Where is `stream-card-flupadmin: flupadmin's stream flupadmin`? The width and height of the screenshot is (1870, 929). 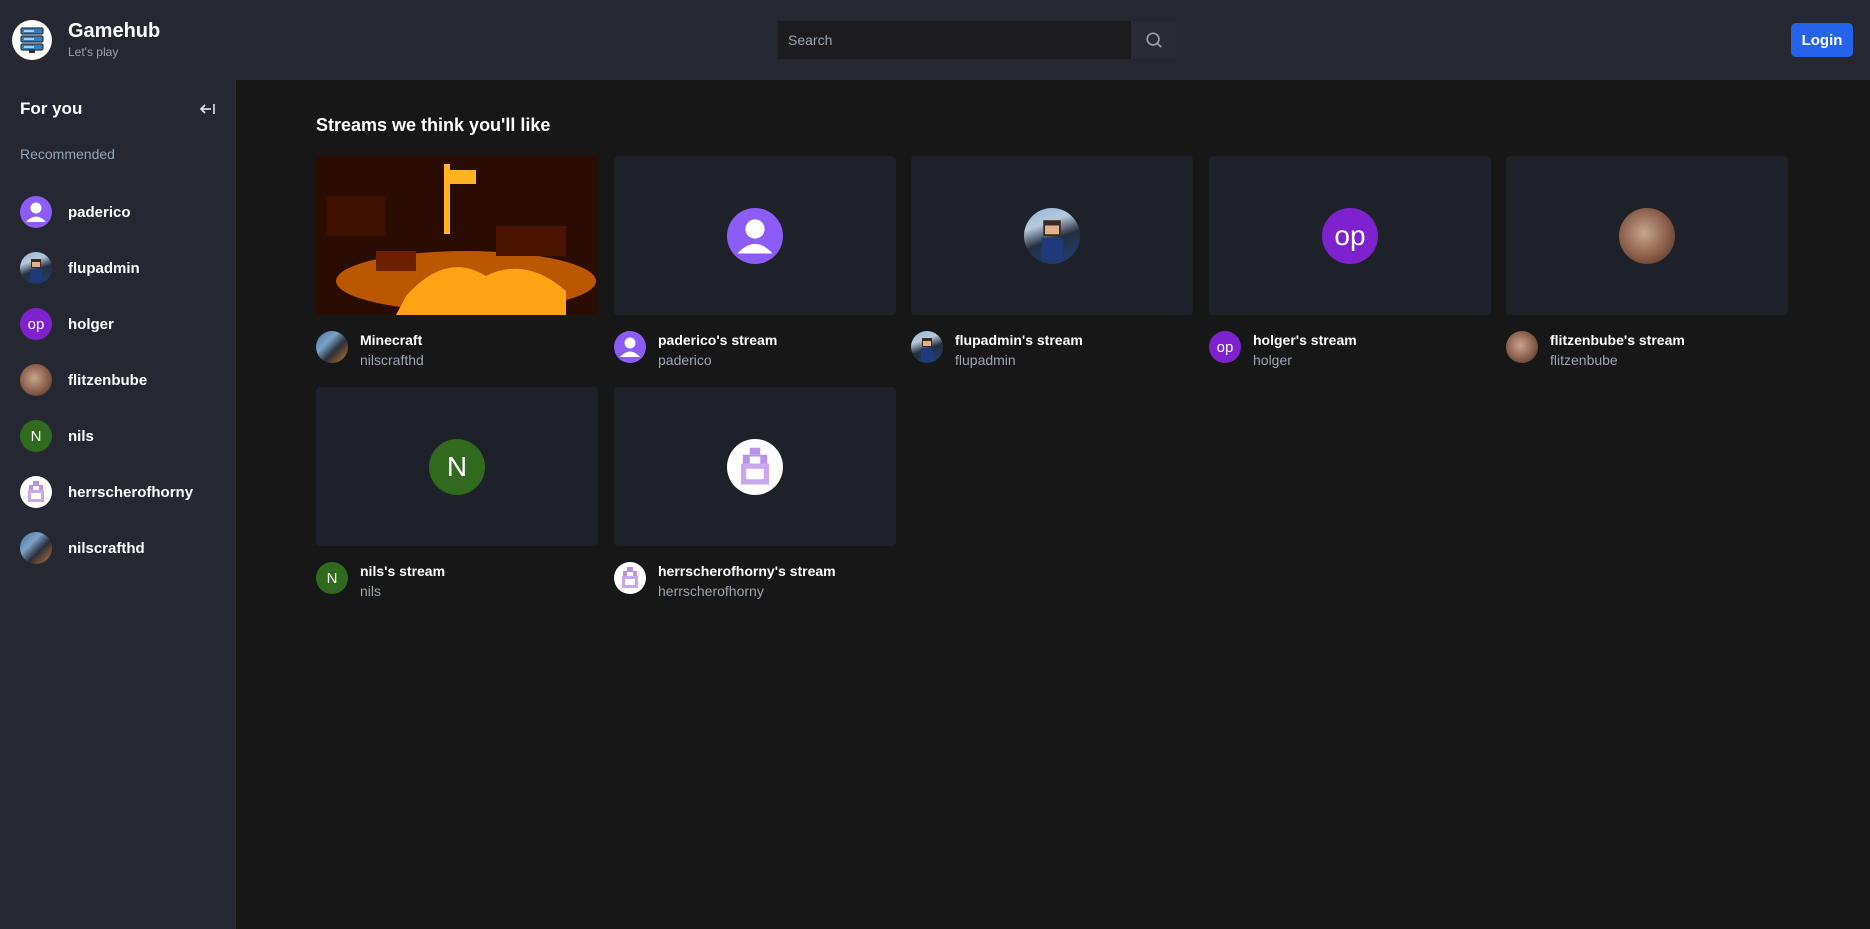 stream-card-flupadmin: flupadmin's stream flupadmin is located at coordinates (1052, 262).